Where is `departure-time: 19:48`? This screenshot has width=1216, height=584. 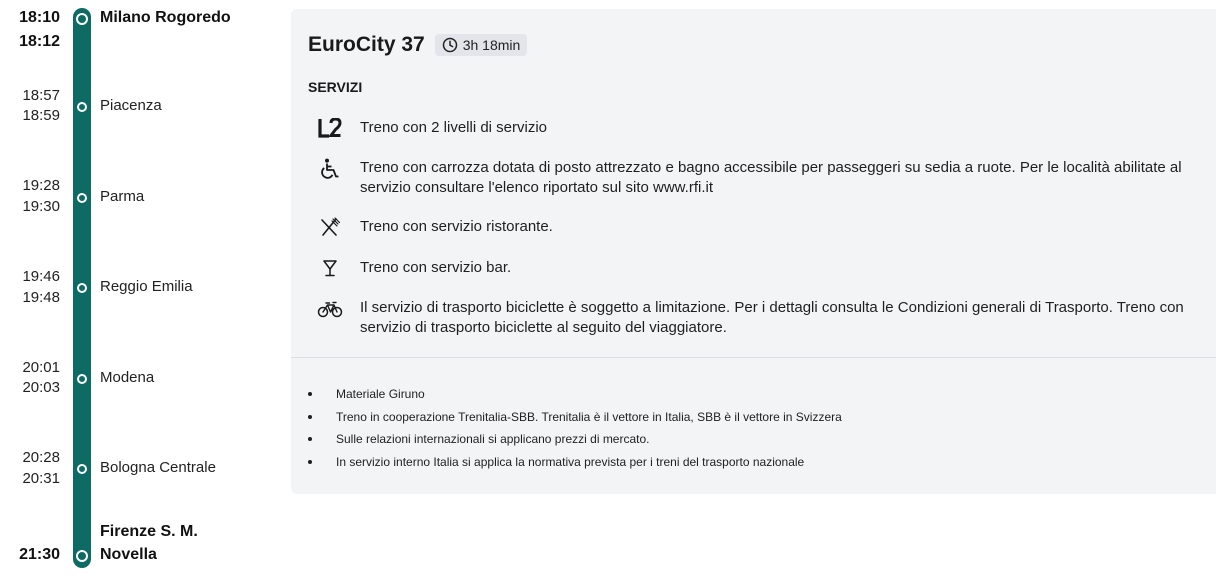
departure-time: 19:48 is located at coordinates (41, 297).